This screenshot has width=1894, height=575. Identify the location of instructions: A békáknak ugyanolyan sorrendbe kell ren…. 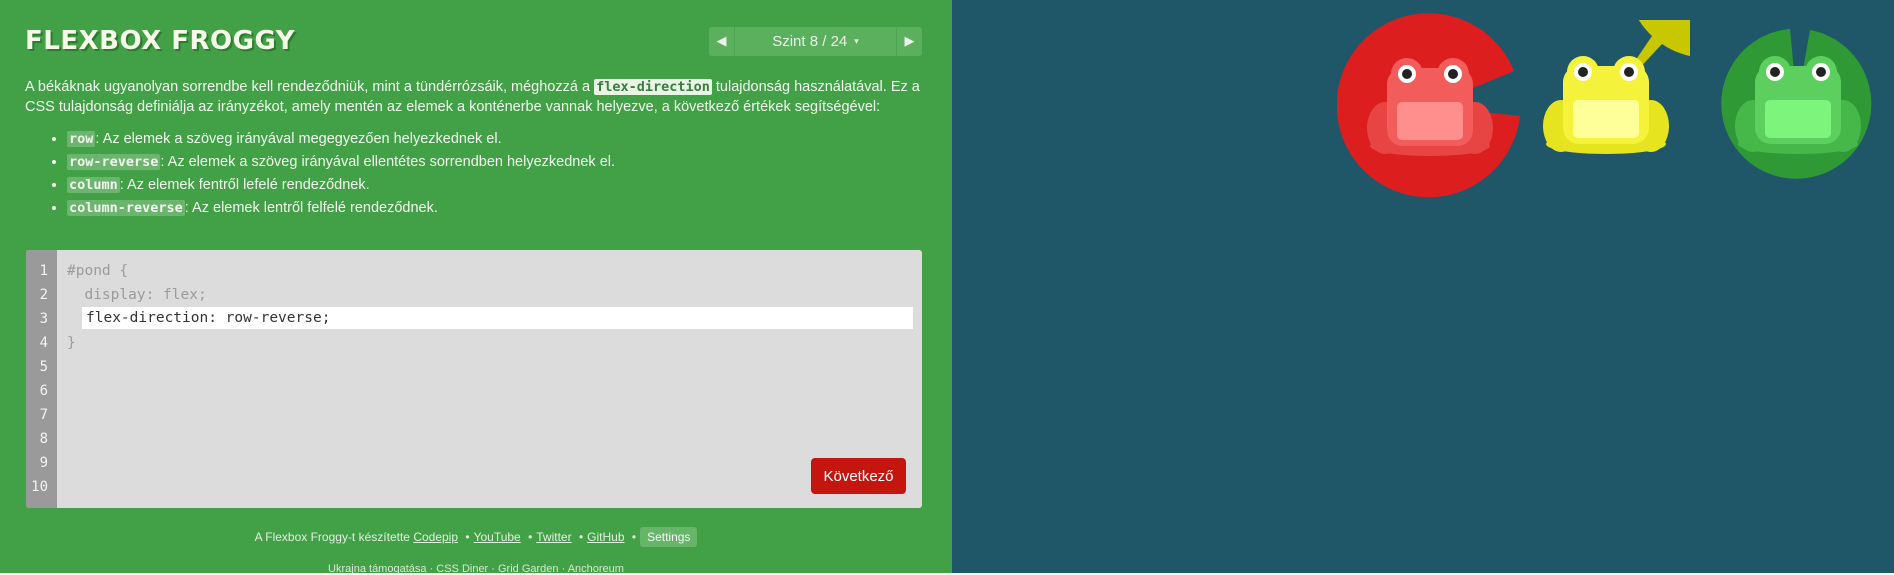
(475, 97).